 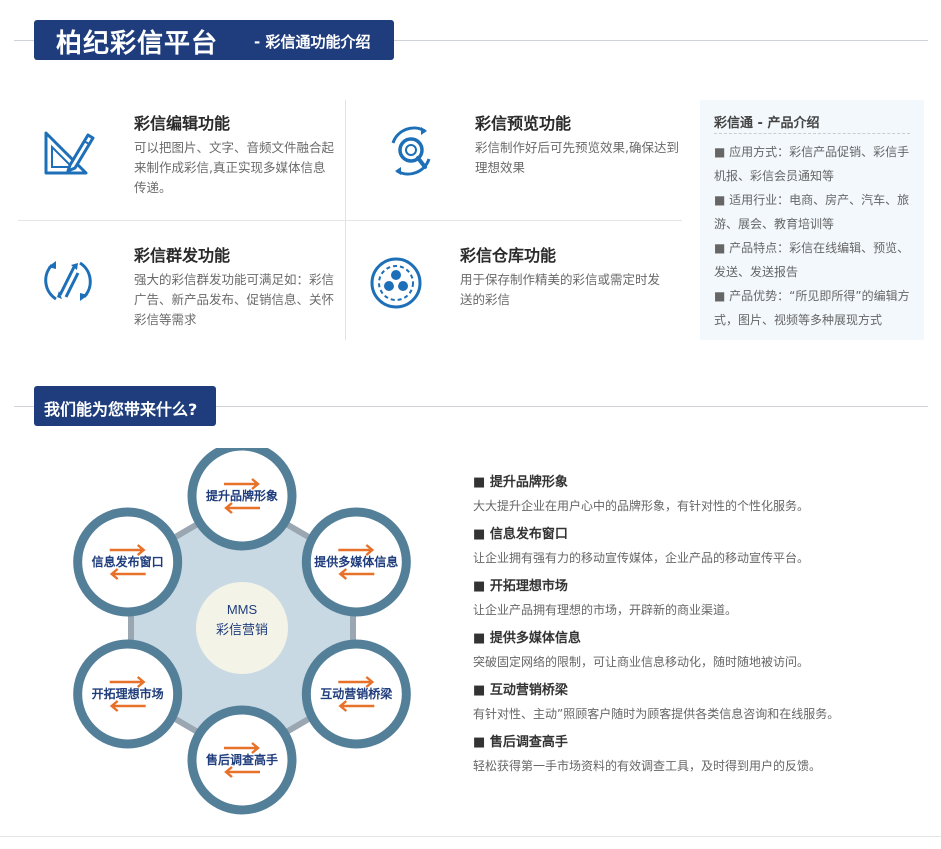 What do you see at coordinates (508, 255) in the screenshot?
I see `feature-title-warehouse: 彩信仓库功能` at bounding box center [508, 255].